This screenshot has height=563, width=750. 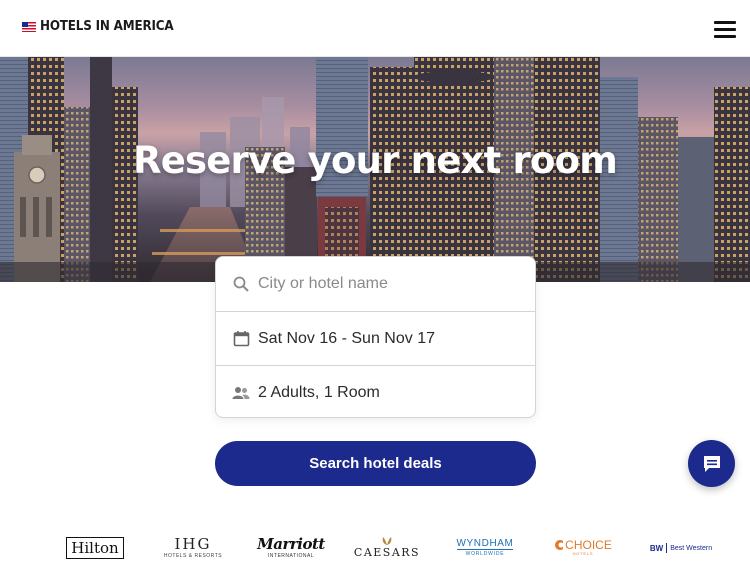 I want to click on ihg-logo: IHG HOTELS & RESORTS, so click(x=193, y=548).